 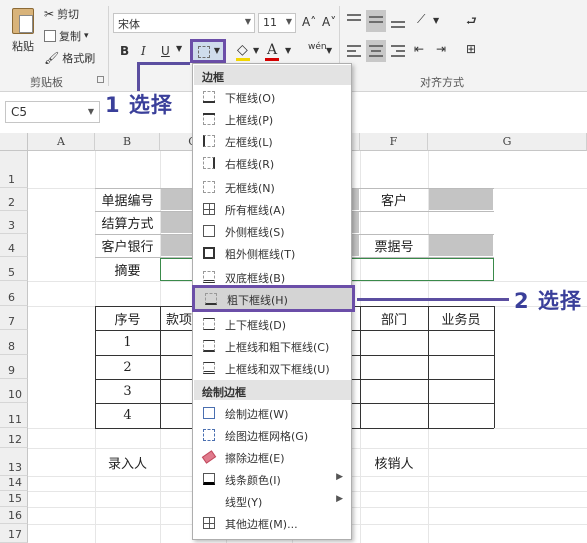 What do you see at coordinates (272, 50) in the screenshot?
I see `font-color-icon: A` at bounding box center [272, 50].